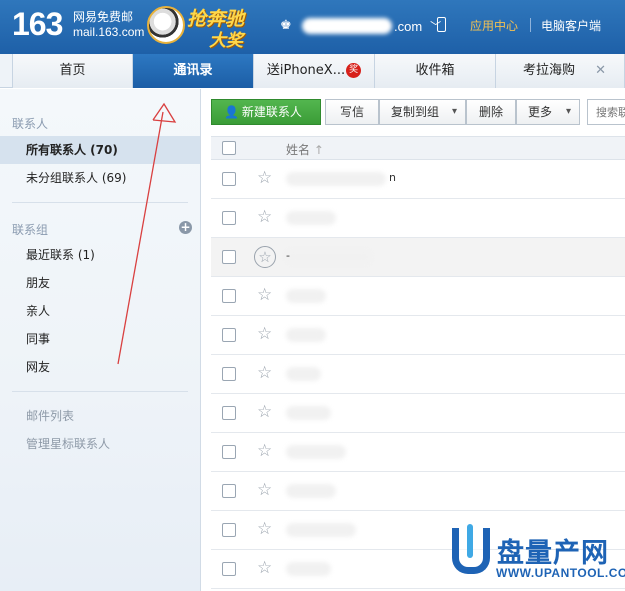 Image resolution: width=625 pixels, height=591 pixels. Describe the element at coordinates (214, 27) in the screenshot. I see `promo-banner: 抢奔驰 大奖` at that location.